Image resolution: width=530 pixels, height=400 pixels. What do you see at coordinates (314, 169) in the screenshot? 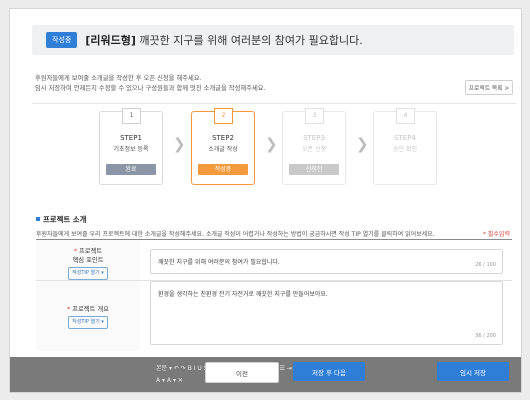
I see `step-status: 신청전` at bounding box center [314, 169].